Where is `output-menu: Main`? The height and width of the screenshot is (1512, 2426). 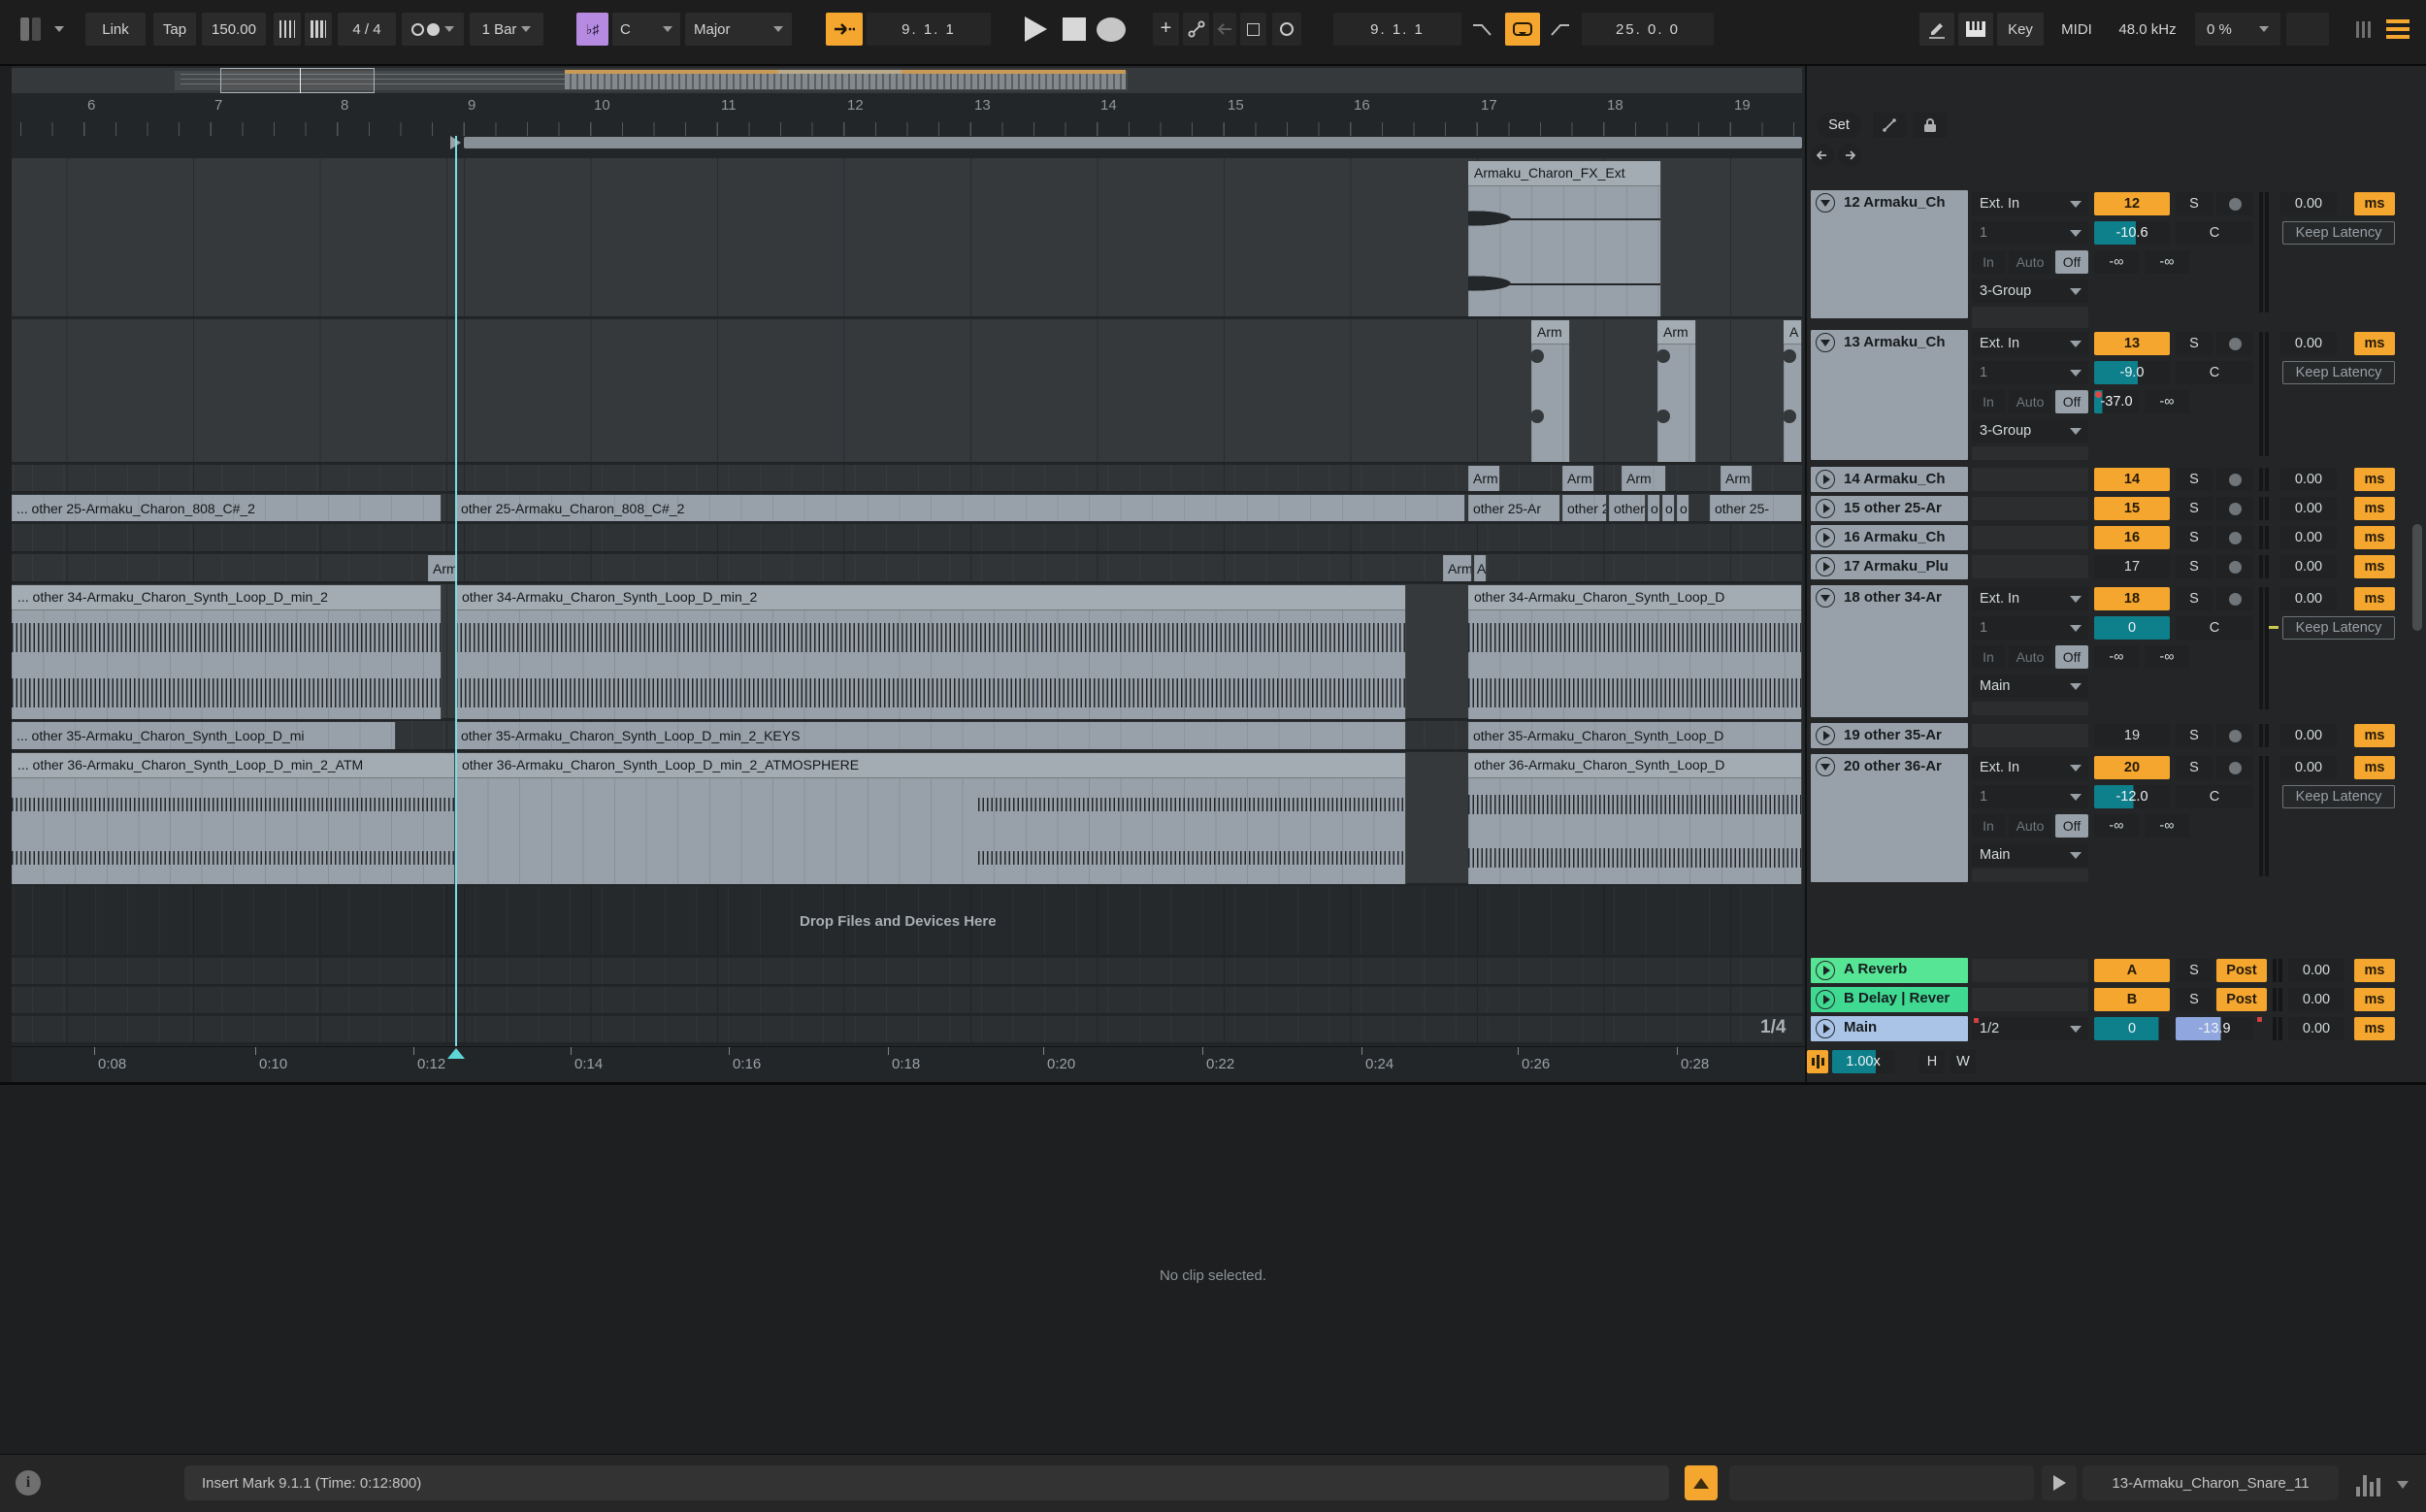
output-menu: Main is located at coordinates (2030, 855).